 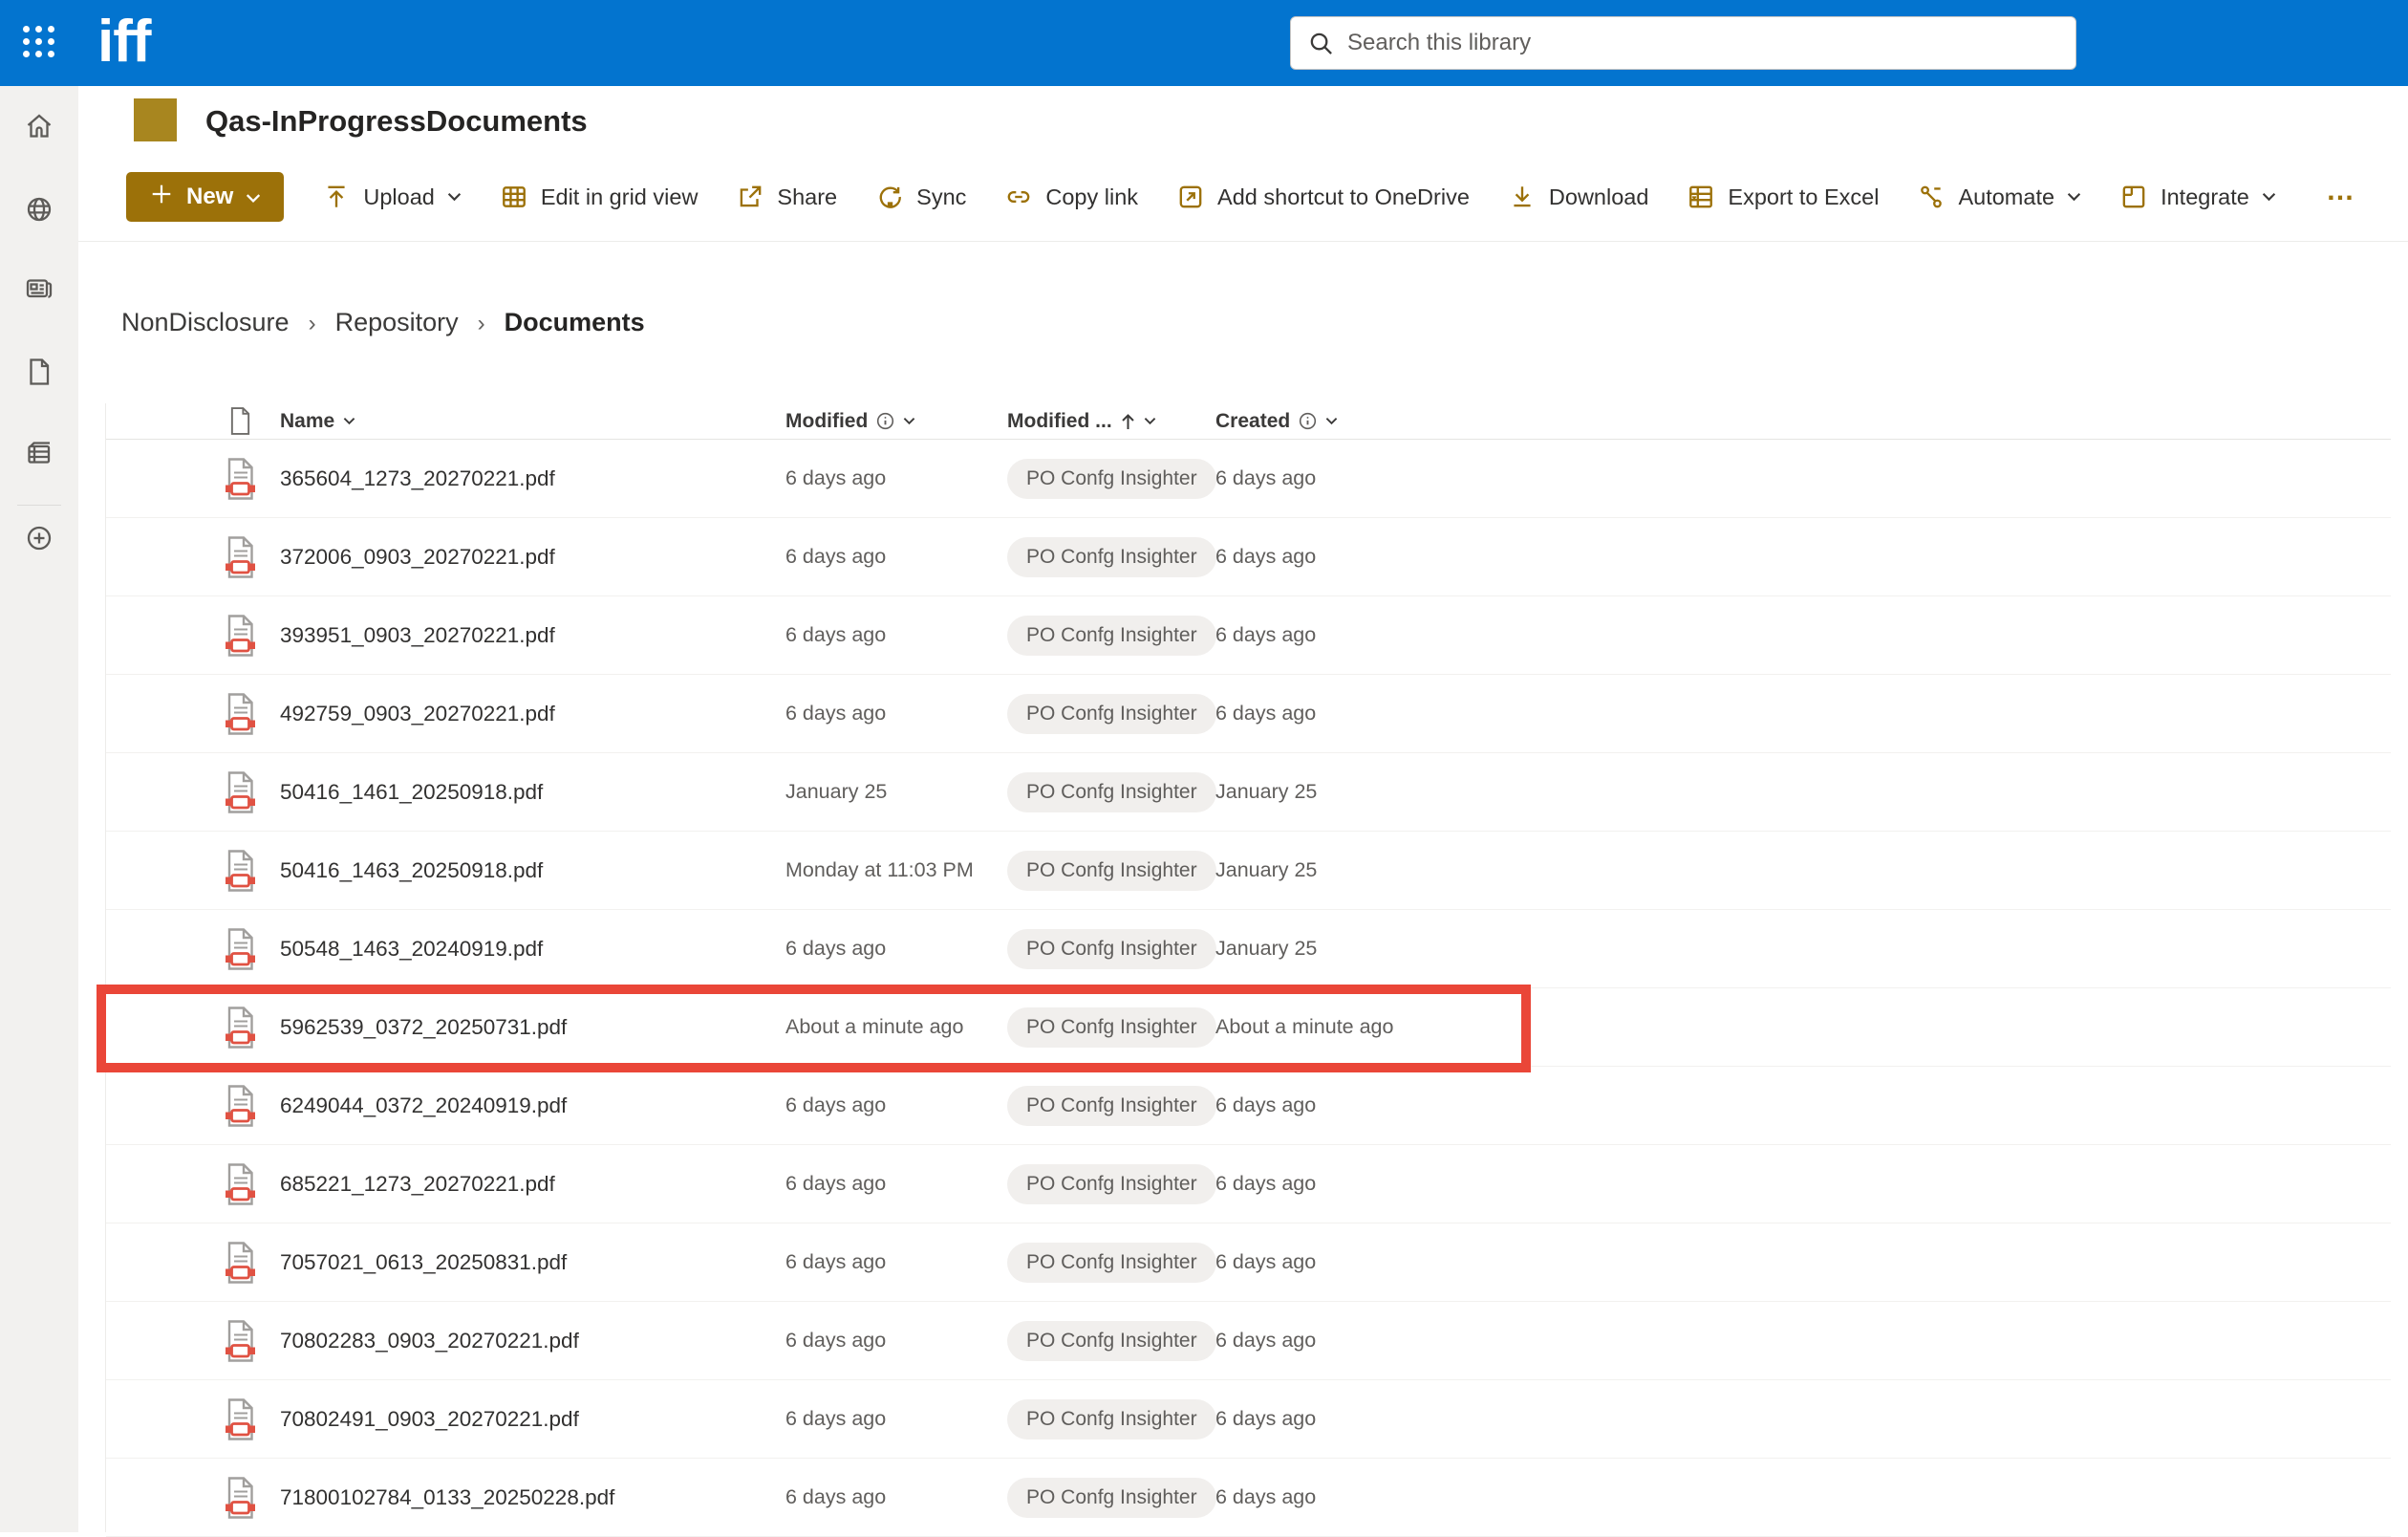 I want to click on app-launcher-waffle-icon, so click(x=40, y=43).